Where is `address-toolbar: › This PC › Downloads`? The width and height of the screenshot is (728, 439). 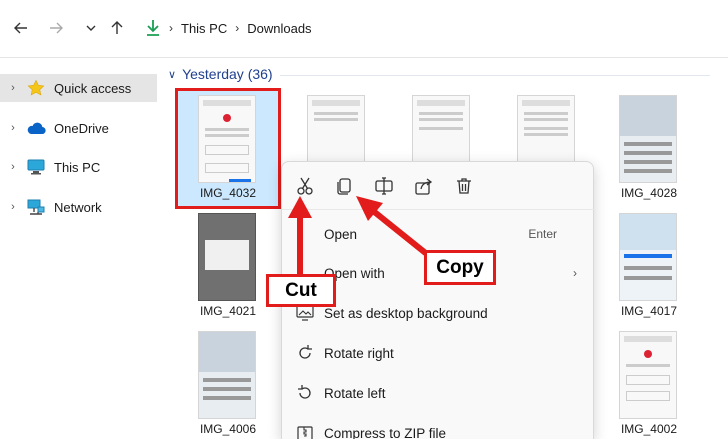 address-toolbar: › This PC › Downloads is located at coordinates (364, 29).